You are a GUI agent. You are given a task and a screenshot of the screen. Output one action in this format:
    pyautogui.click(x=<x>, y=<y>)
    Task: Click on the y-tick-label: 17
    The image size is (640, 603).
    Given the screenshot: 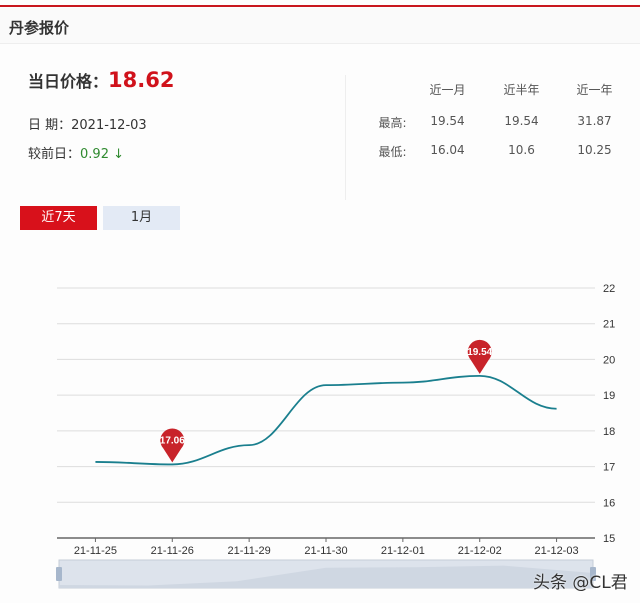 What is the action you would take?
    pyautogui.click(x=609, y=468)
    